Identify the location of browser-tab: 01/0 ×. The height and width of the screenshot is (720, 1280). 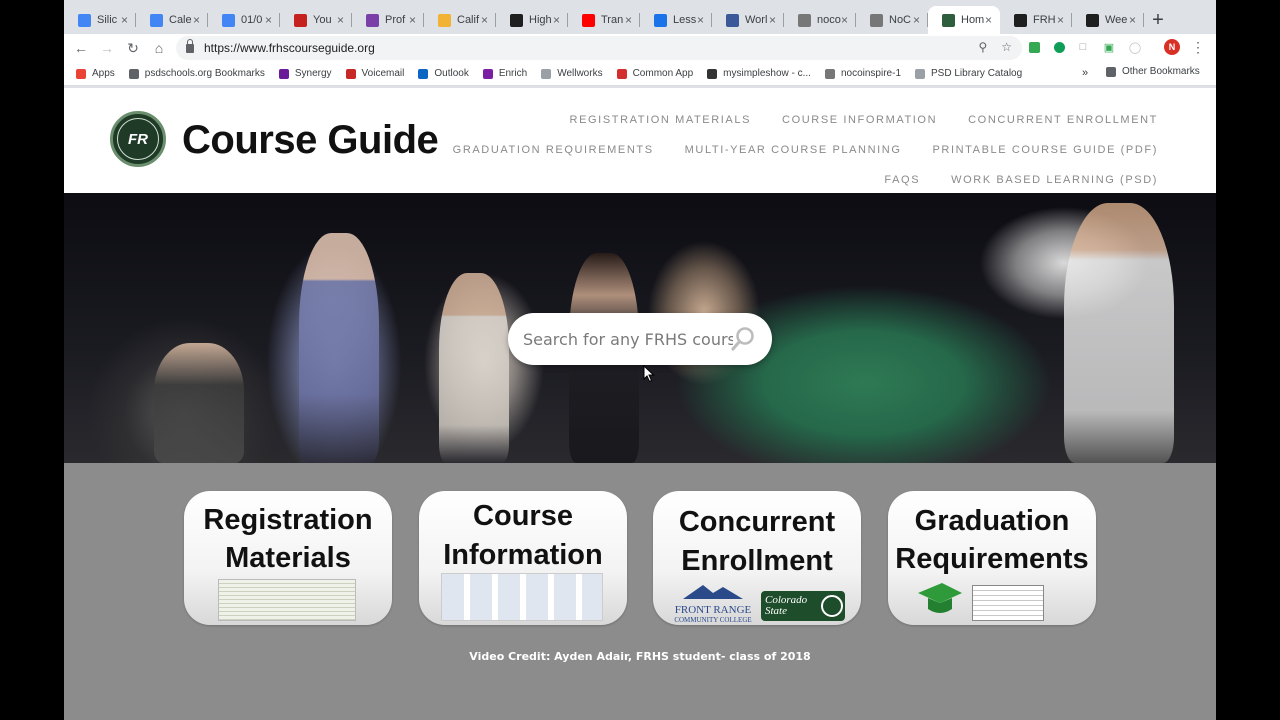
(244, 20).